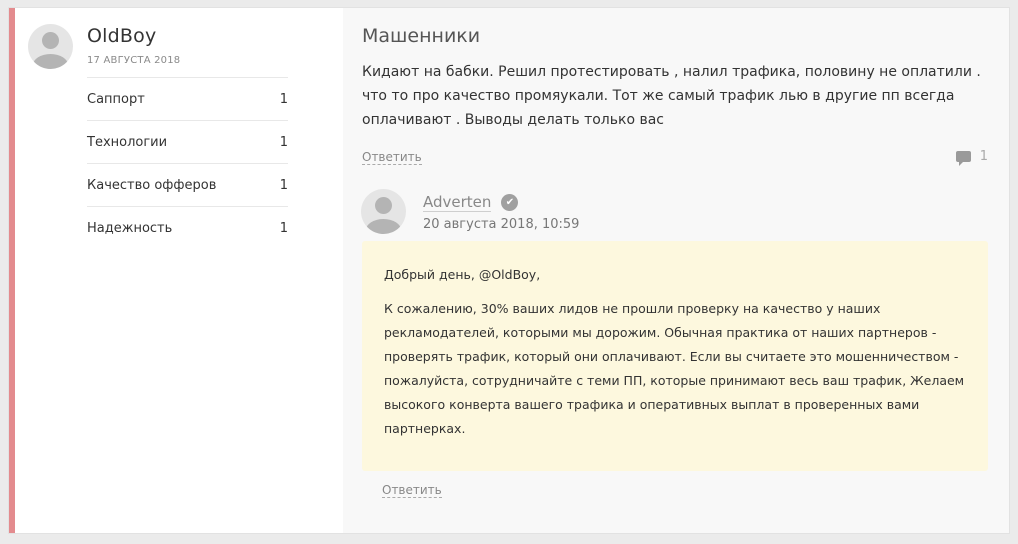 The width and height of the screenshot is (1018, 544). I want to click on answer-greeting: Добрый день, @OldBoy,, so click(462, 274).